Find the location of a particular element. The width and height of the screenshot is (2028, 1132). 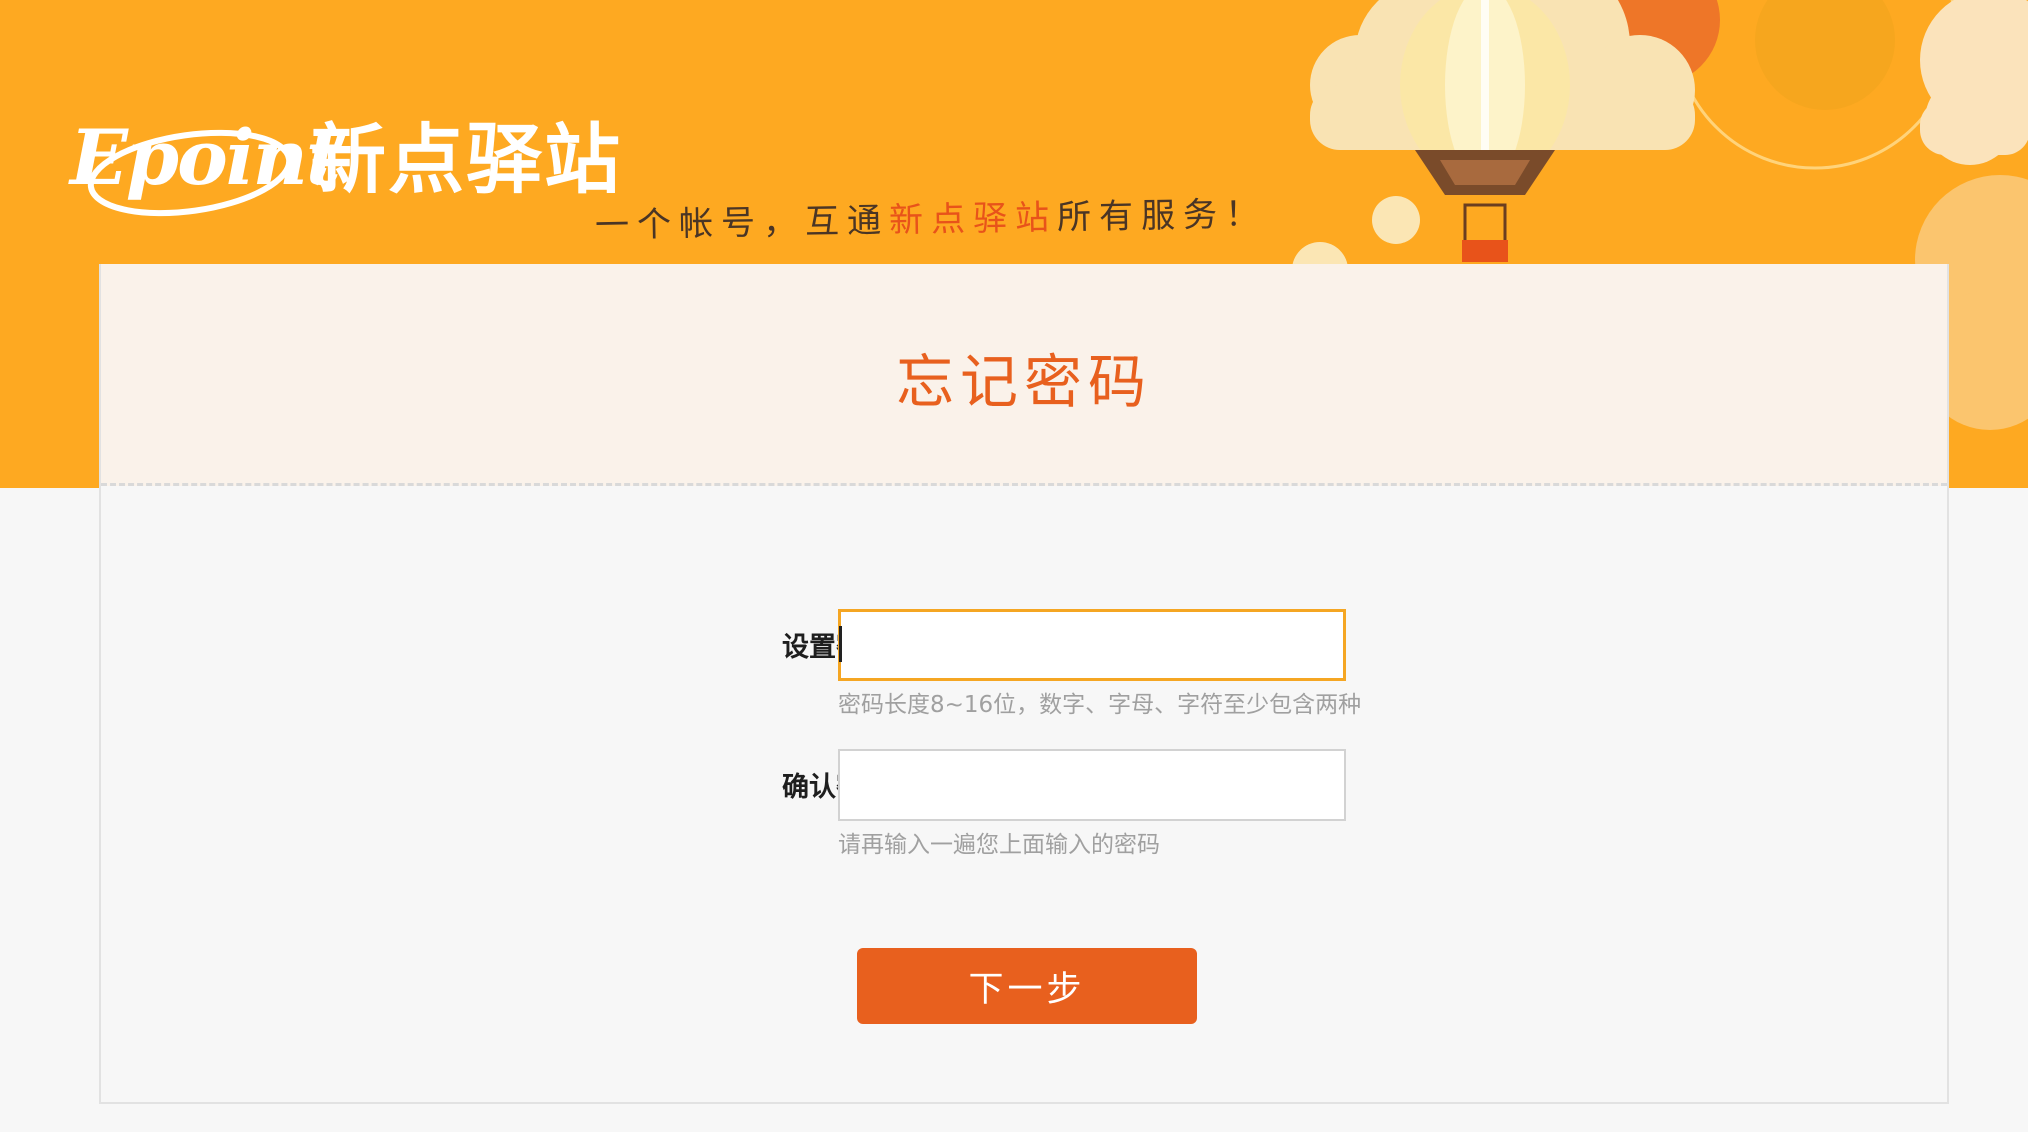

logo-en: Epoint is located at coordinates (205, 157).